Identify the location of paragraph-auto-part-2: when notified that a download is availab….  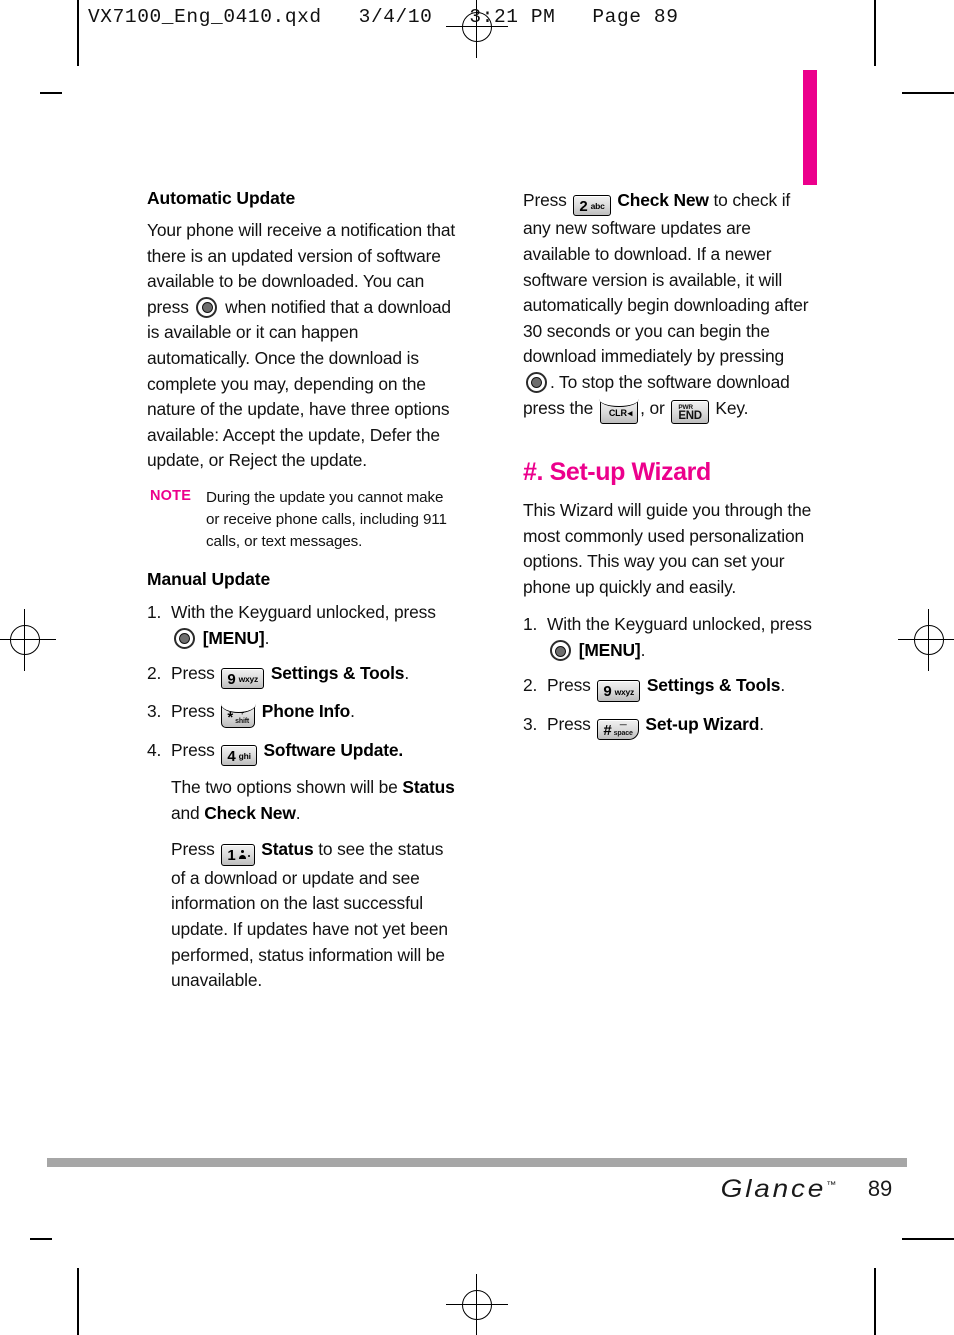
(299, 383).